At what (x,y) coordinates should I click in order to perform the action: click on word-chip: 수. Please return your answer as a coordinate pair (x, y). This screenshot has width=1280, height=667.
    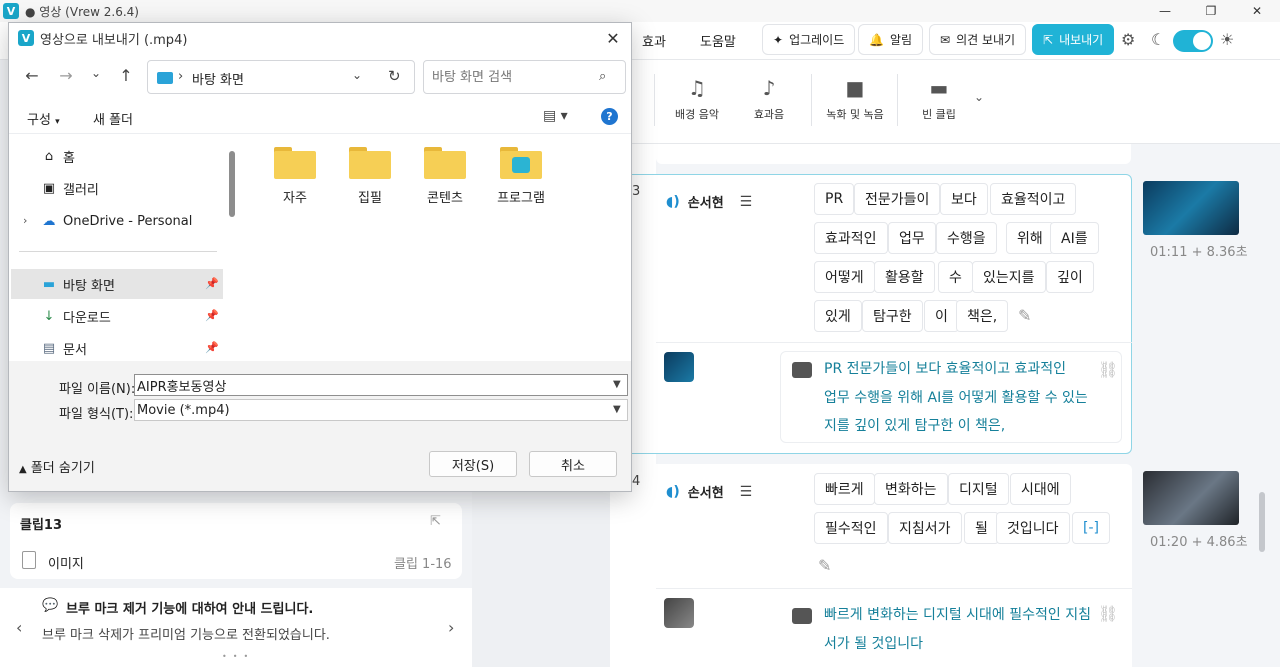
    Looking at the image, I should click on (955, 277).